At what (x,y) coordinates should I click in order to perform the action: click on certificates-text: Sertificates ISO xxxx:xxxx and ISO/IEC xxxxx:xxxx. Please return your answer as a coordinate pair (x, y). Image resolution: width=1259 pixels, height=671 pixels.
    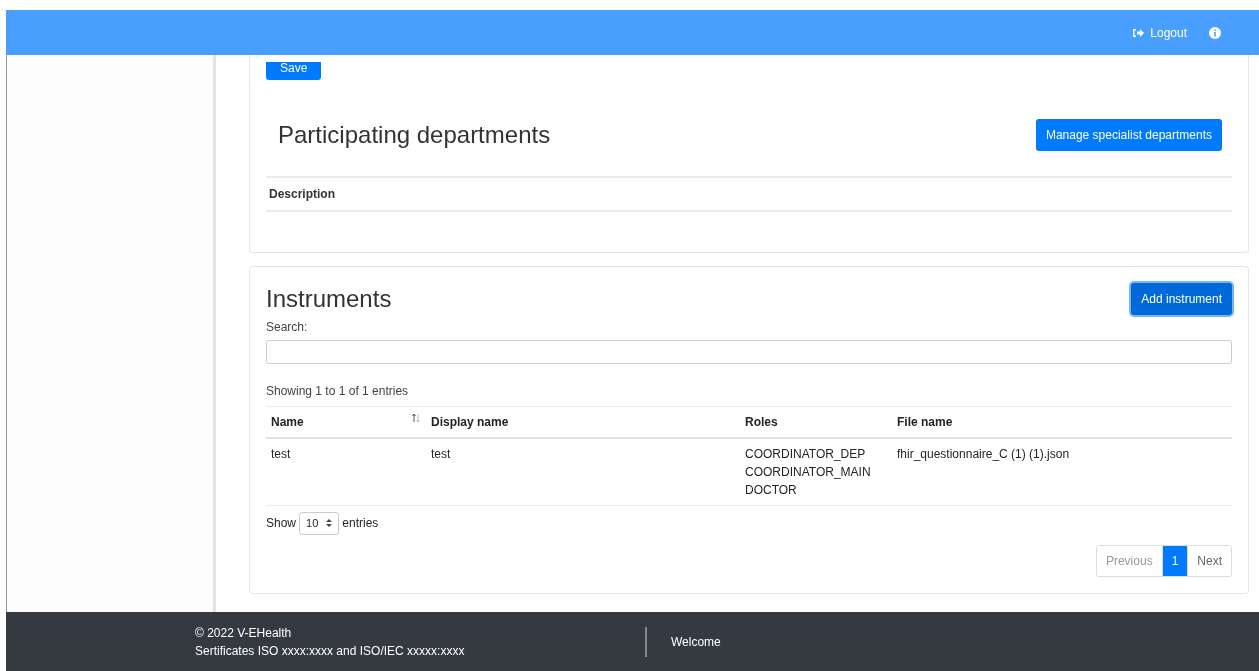
    Looking at the image, I should click on (330, 651).